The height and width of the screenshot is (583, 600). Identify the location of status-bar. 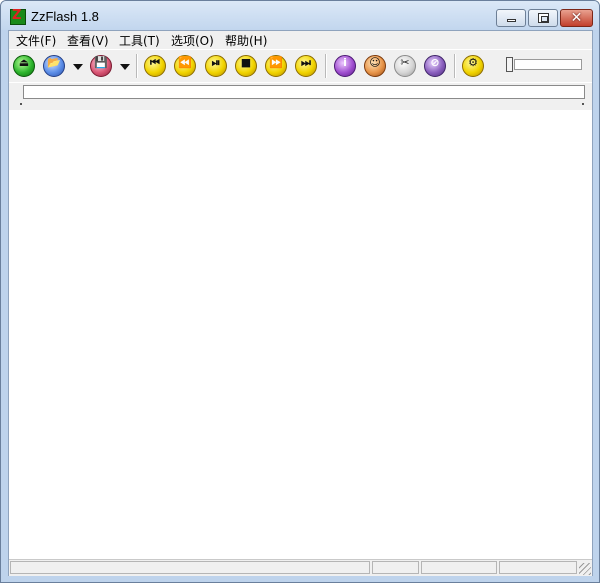
(300, 567).